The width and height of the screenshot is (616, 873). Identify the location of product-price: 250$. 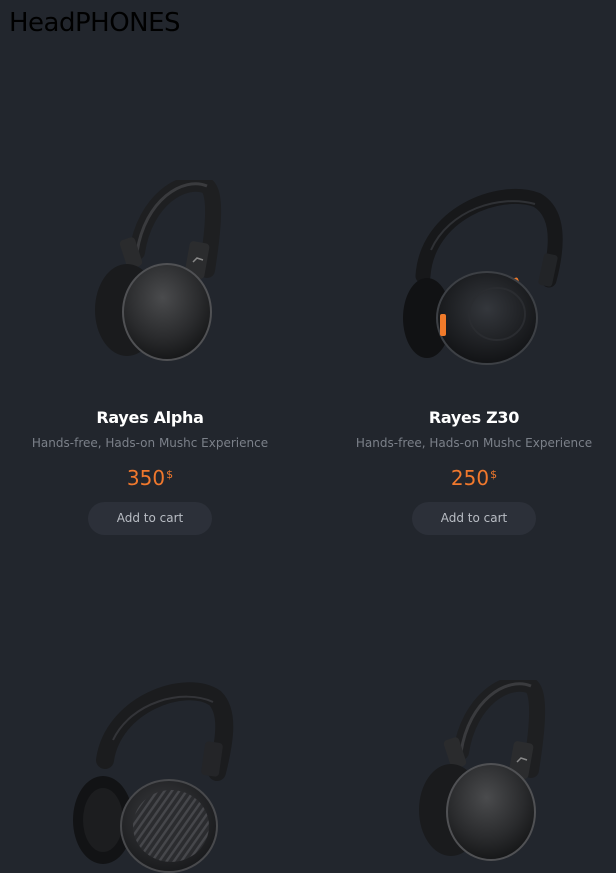
(470, 478).